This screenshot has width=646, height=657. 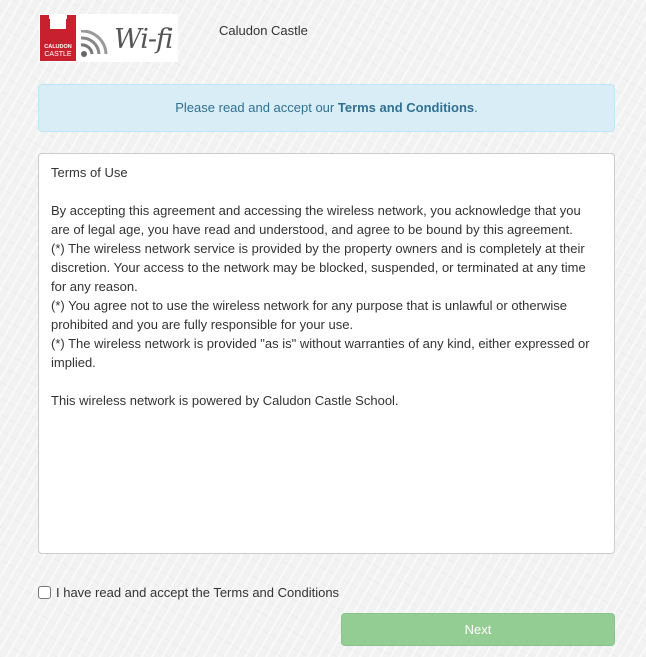 I want to click on castle-icon: CALUDON CASTLE, so click(x=58, y=38).